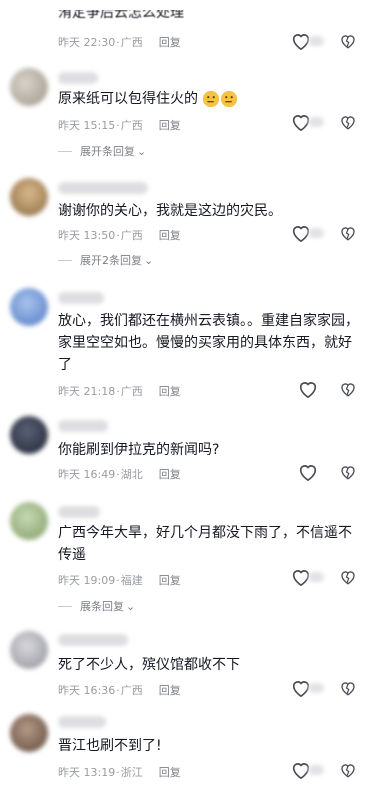 Image resolution: width=371 pixels, height=800 pixels. I want to click on comment-date: 昨天 13:19, so click(87, 772).